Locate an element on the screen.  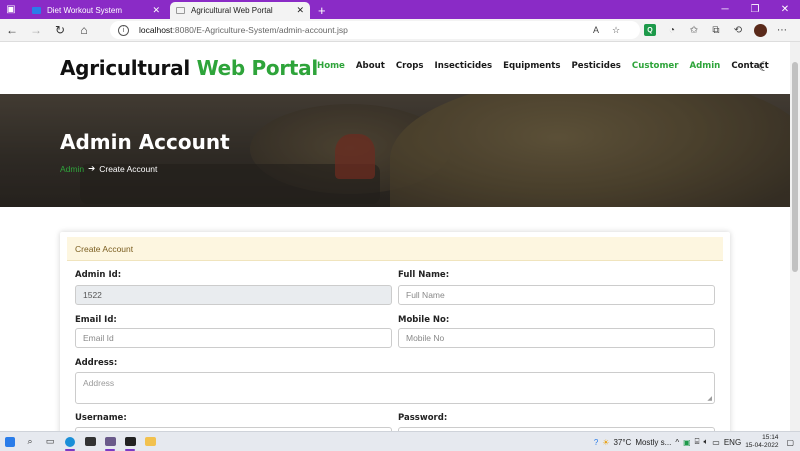
full-name-field: Full Name is located at coordinates (556, 295).